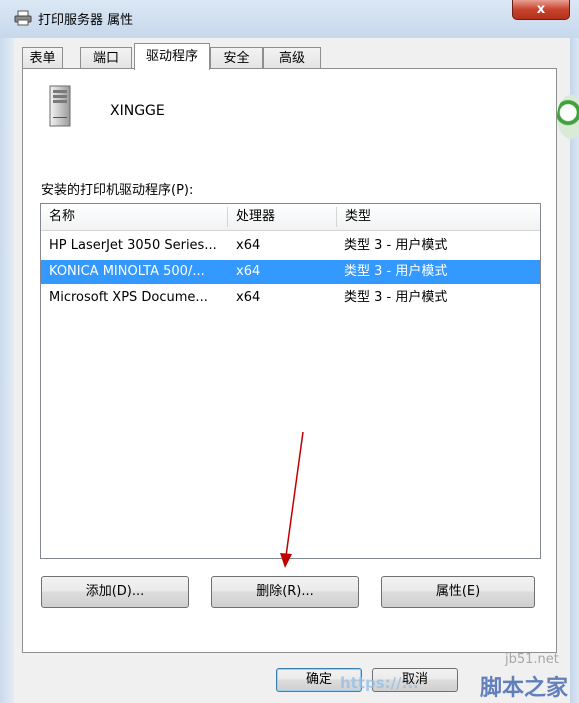 The image size is (579, 703). What do you see at coordinates (438, 217) in the screenshot?
I see `column-header-type: 类型` at bounding box center [438, 217].